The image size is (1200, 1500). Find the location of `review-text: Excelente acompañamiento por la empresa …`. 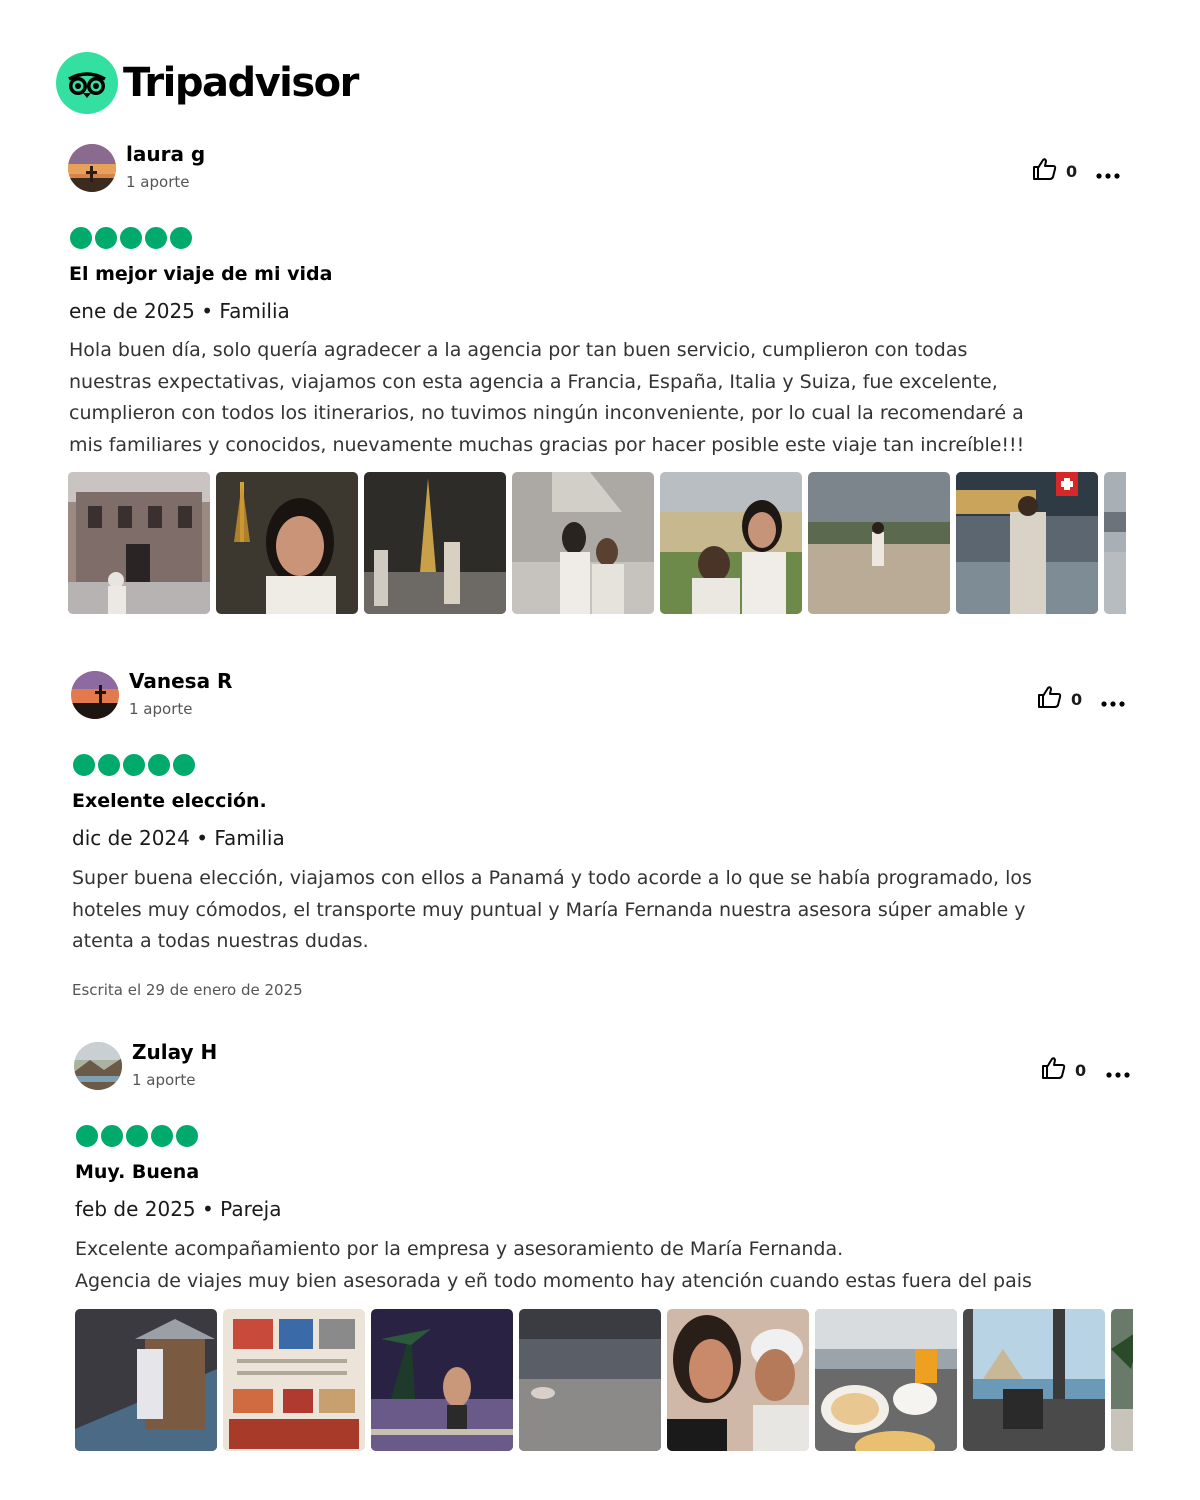

review-text: Excelente acompañamiento por la empresa … is located at coordinates (553, 1265).